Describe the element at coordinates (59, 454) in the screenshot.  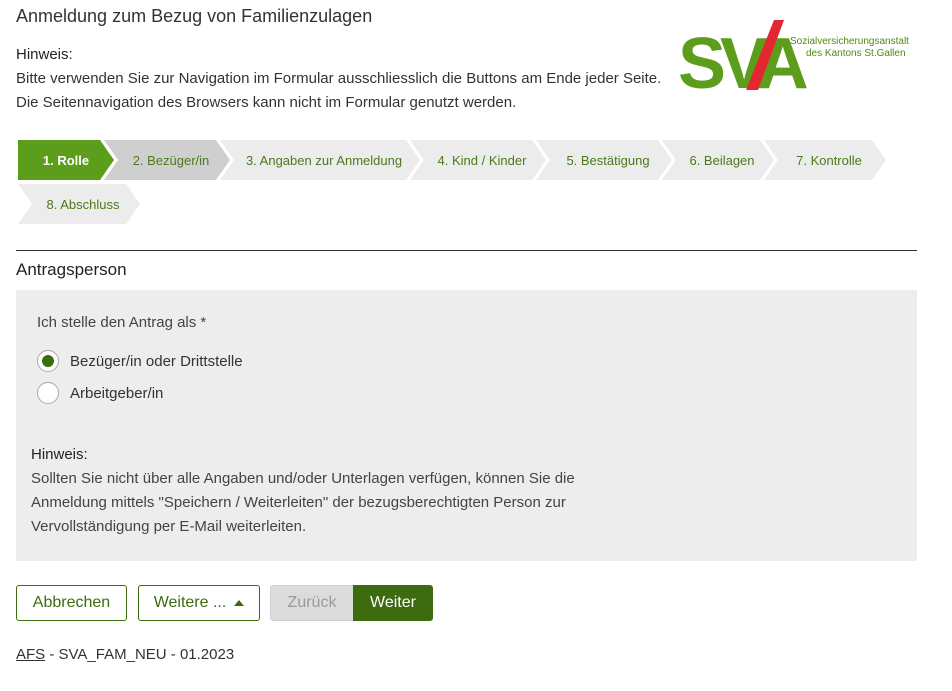
I see `hint-label: Hinweis:` at that location.